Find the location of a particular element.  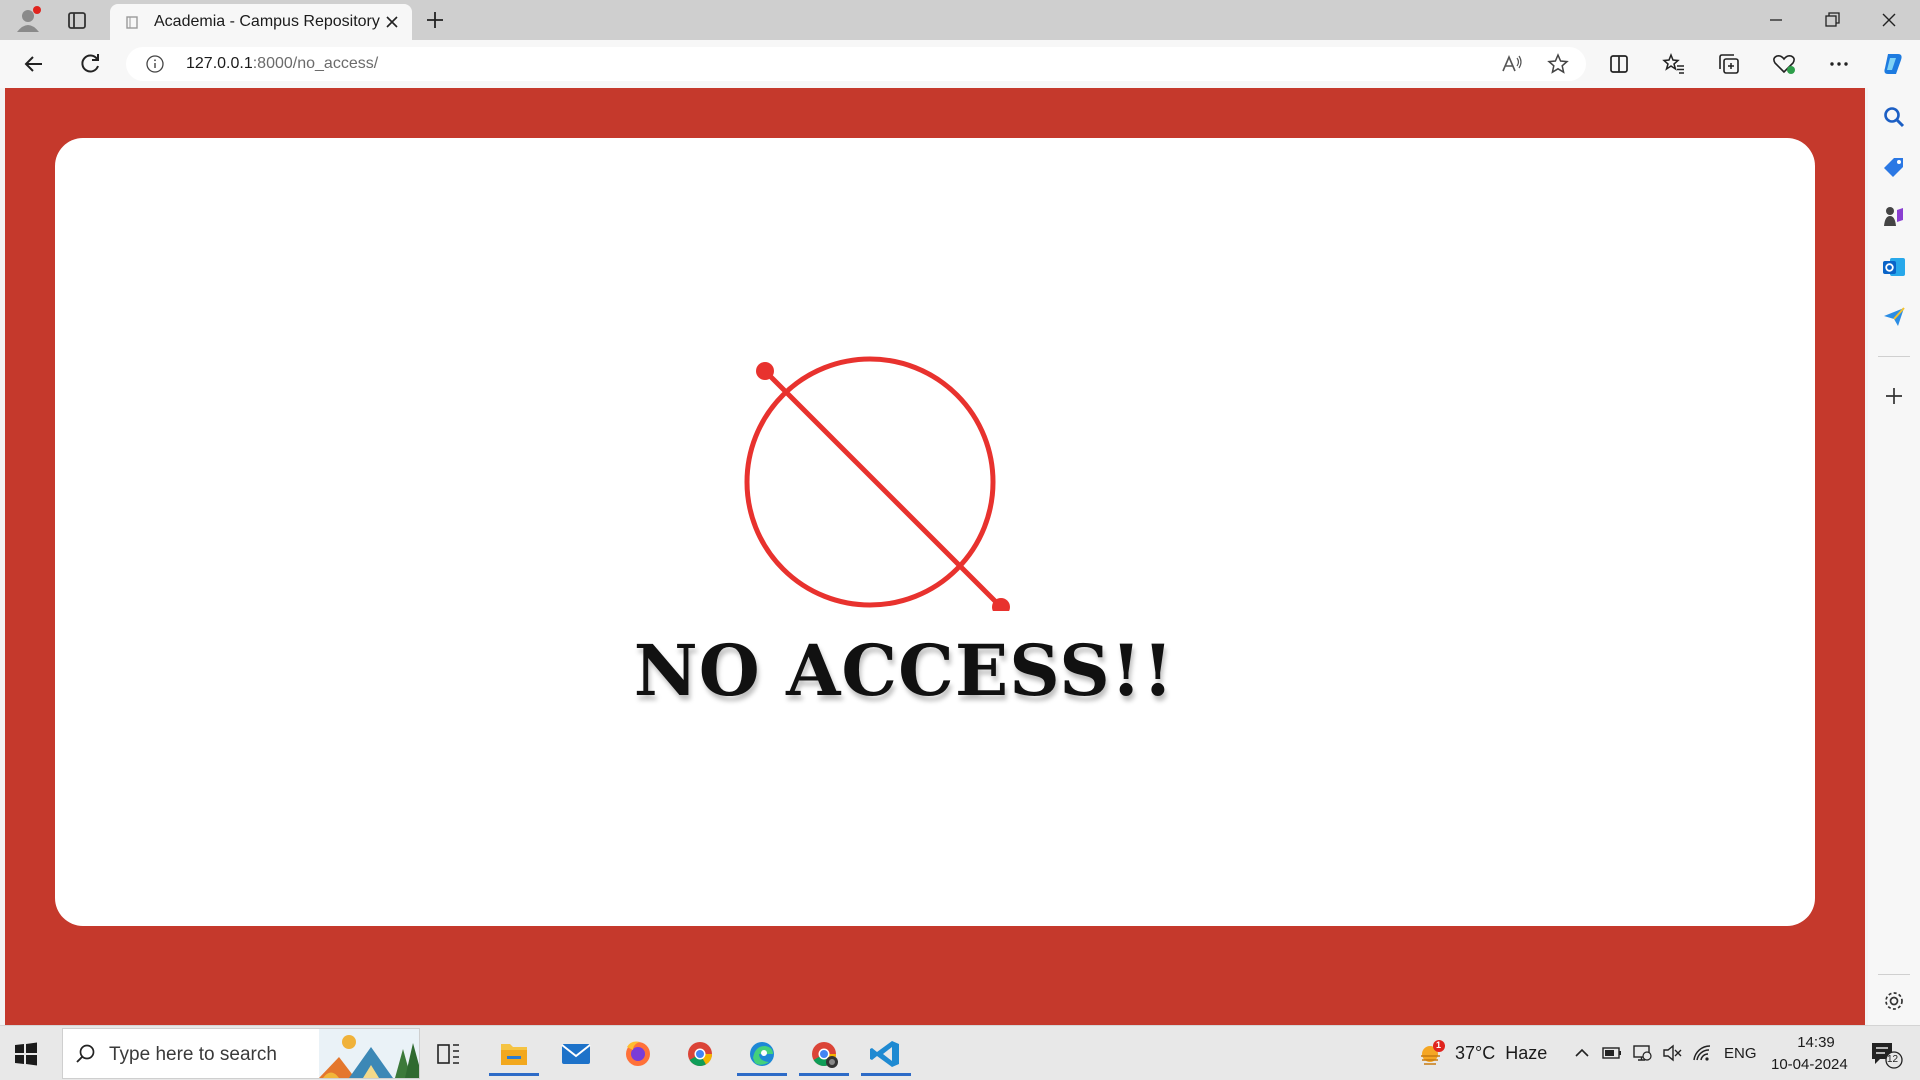

profile-icon is located at coordinates (28, 20).